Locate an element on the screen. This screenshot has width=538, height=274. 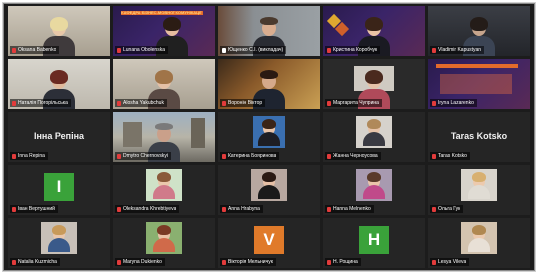
participant-tile: Hanna Melnenko is located at coordinates (374, 190).